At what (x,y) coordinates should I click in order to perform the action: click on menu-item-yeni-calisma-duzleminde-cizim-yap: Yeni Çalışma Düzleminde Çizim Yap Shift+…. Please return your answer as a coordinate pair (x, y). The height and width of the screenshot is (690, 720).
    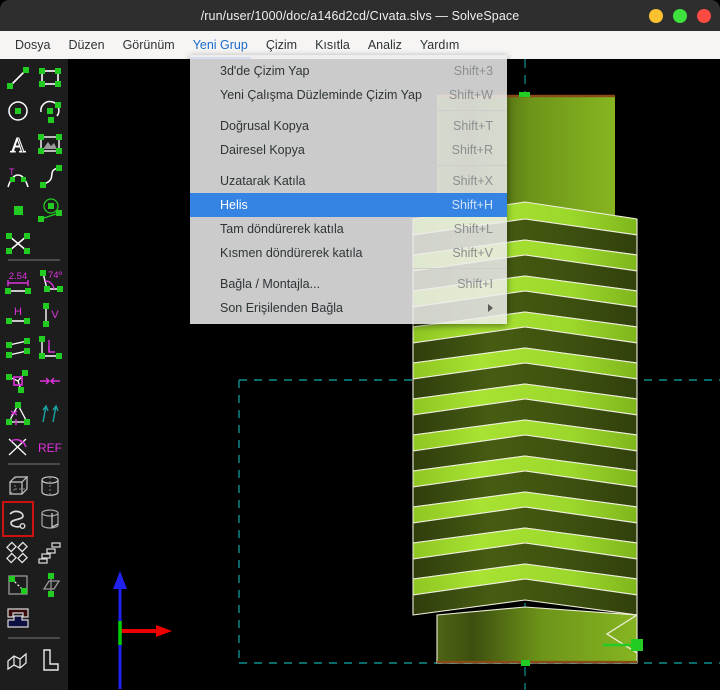
    Looking at the image, I should click on (348, 95).